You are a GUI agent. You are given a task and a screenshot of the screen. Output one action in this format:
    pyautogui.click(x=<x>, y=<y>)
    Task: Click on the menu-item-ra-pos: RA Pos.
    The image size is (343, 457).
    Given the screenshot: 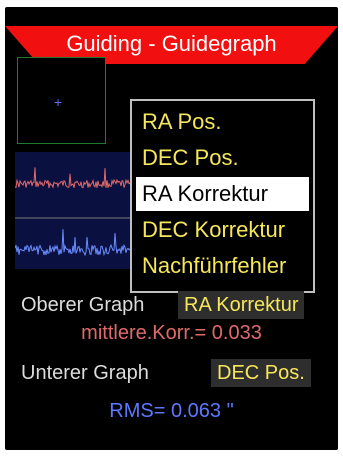 What is the action you would take?
    pyautogui.click(x=222, y=122)
    